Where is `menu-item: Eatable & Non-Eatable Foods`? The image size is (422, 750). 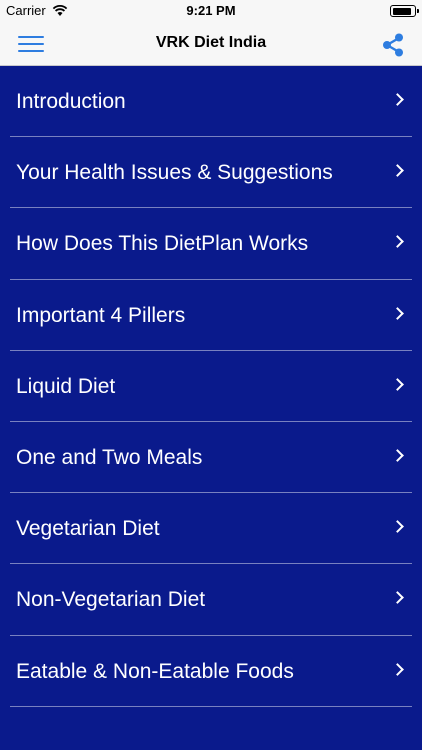
menu-item: Eatable & Non-Eatable Foods is located at coordinates (211, 671).